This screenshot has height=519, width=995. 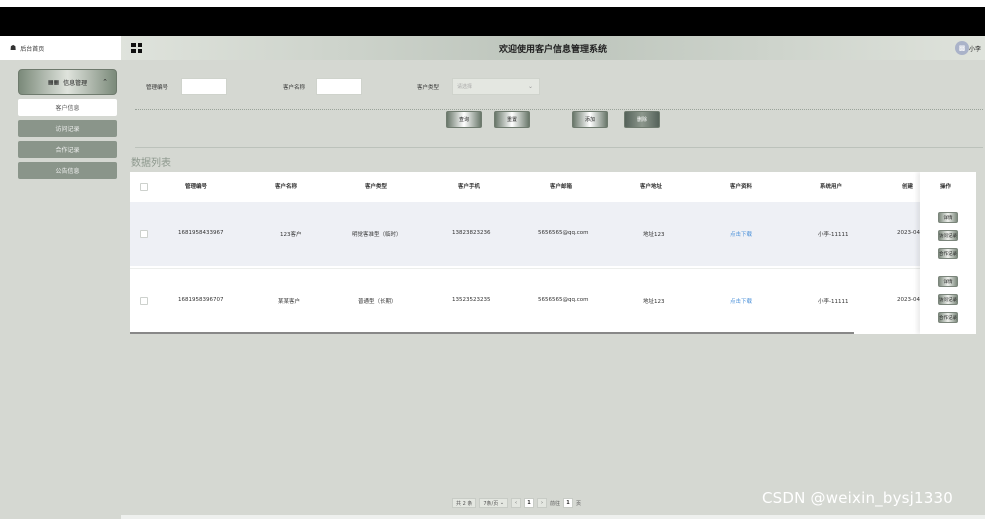 I want to click on page-suffix: 页, so click(x=579, y=503).